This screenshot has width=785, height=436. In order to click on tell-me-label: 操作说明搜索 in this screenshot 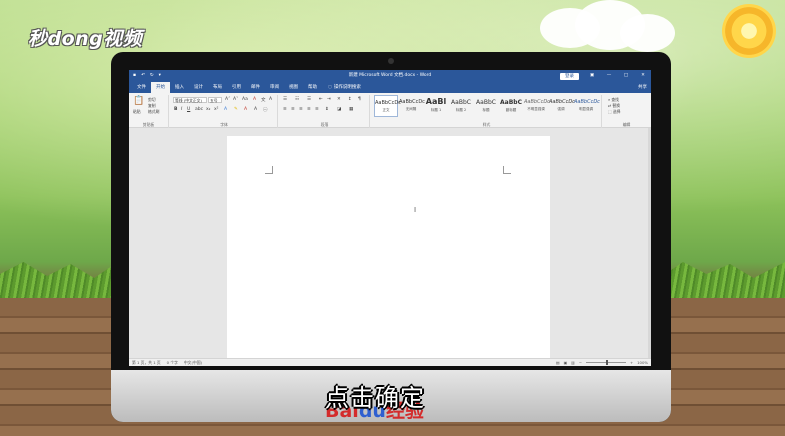, I will do `click(347, 87)`.